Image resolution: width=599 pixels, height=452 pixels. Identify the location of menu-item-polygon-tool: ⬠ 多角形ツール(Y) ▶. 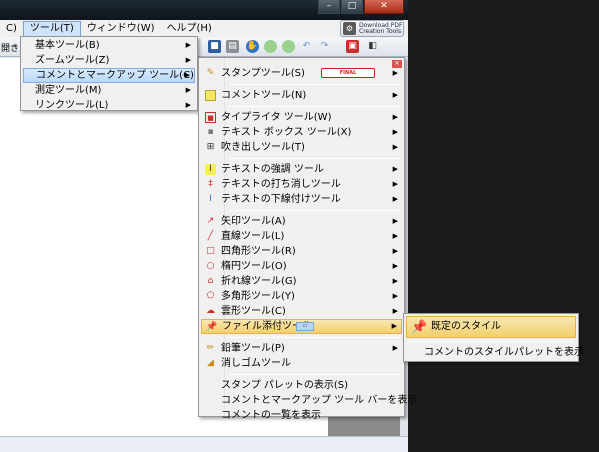
(301, 296).